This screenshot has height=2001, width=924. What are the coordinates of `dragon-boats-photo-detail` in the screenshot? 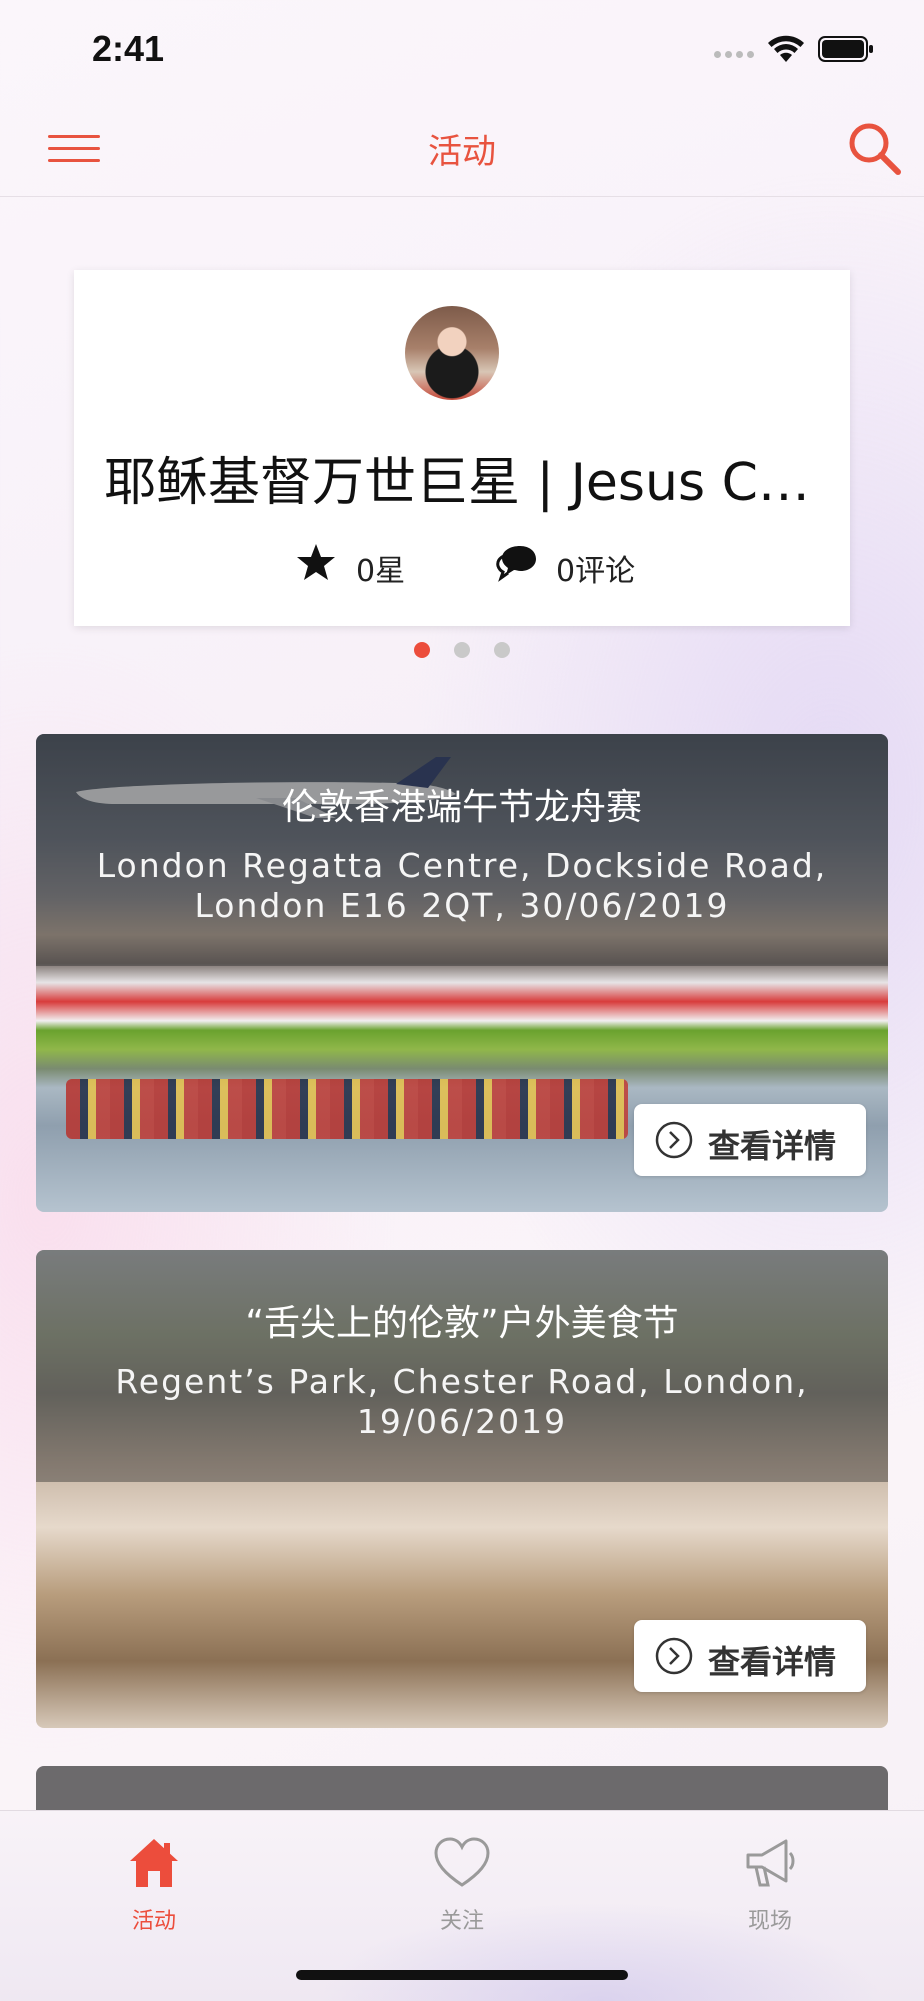 It's located at (347, 1109).